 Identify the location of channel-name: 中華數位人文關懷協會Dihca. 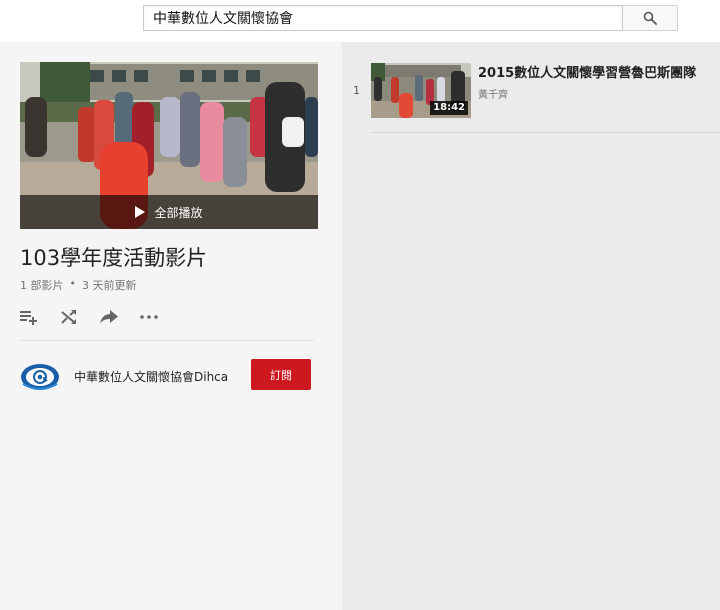
(151, 376).